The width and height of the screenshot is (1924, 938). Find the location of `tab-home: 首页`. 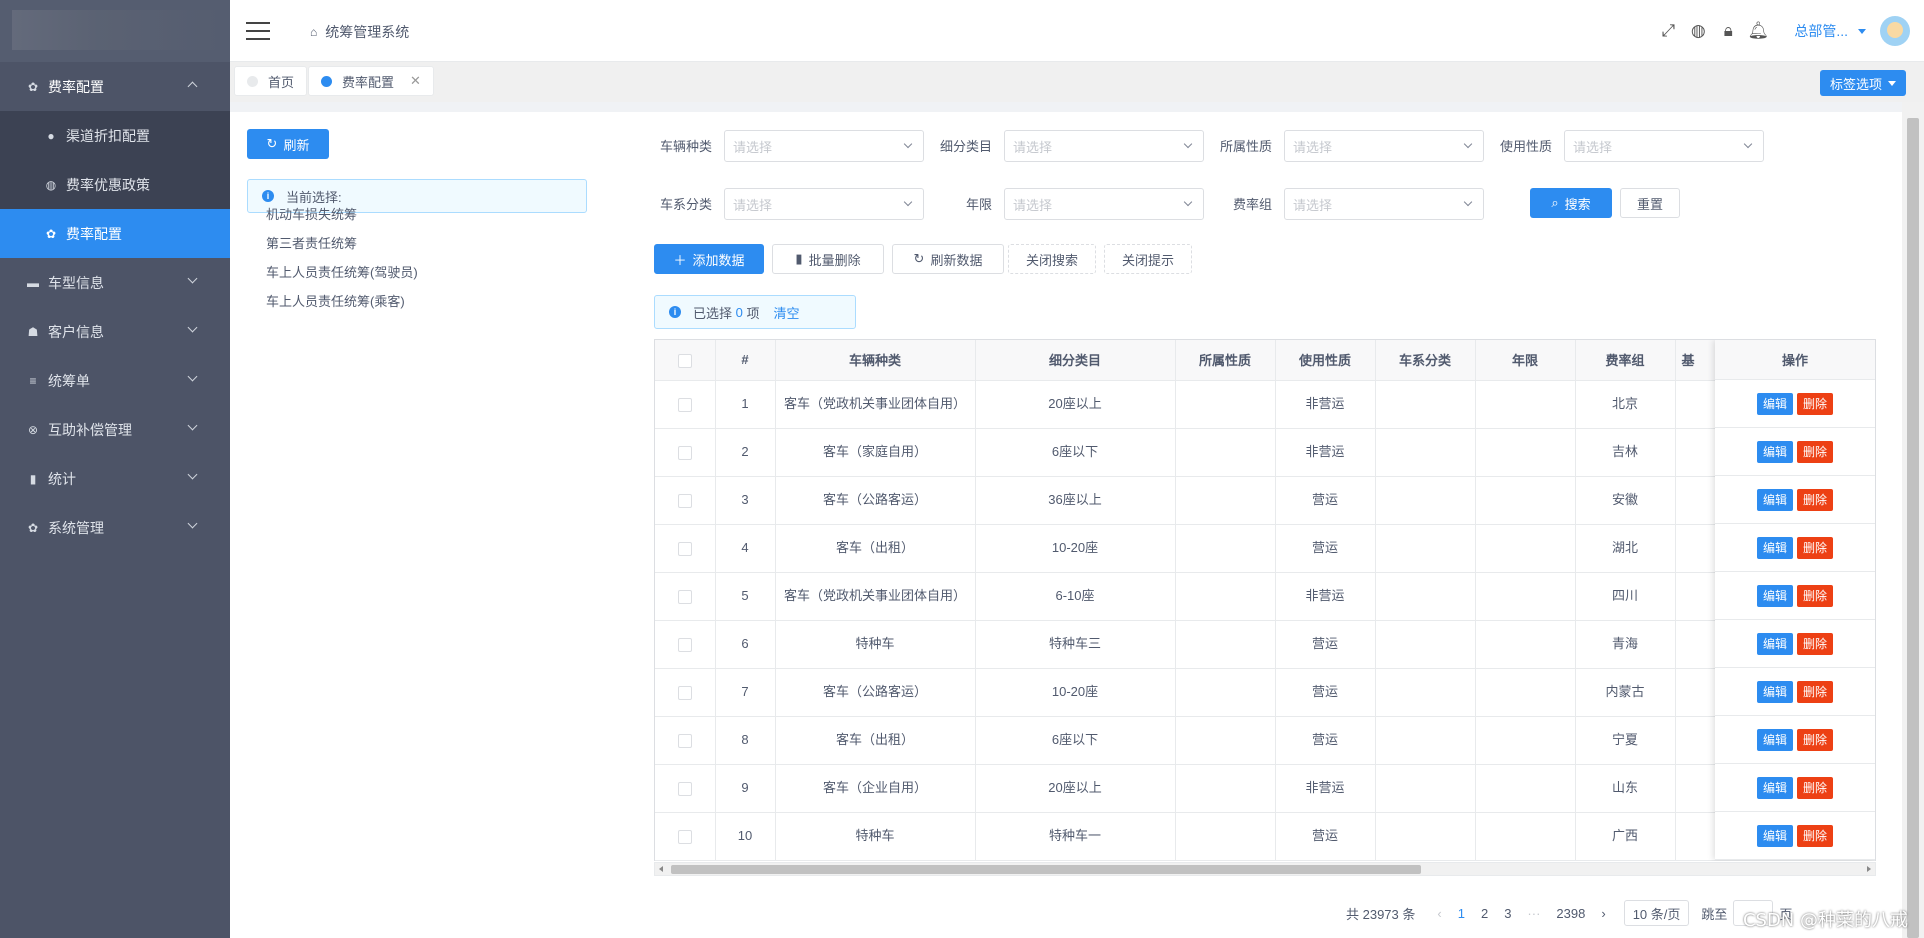

tab-home: 首页 is located at coordinates (271, 81).